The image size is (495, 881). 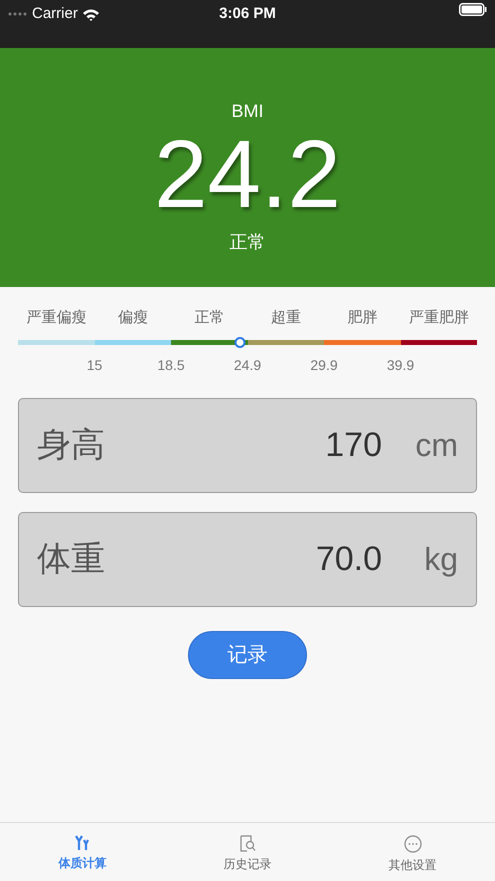 I want to click on document-search-icon, so click(x=248, y=843).